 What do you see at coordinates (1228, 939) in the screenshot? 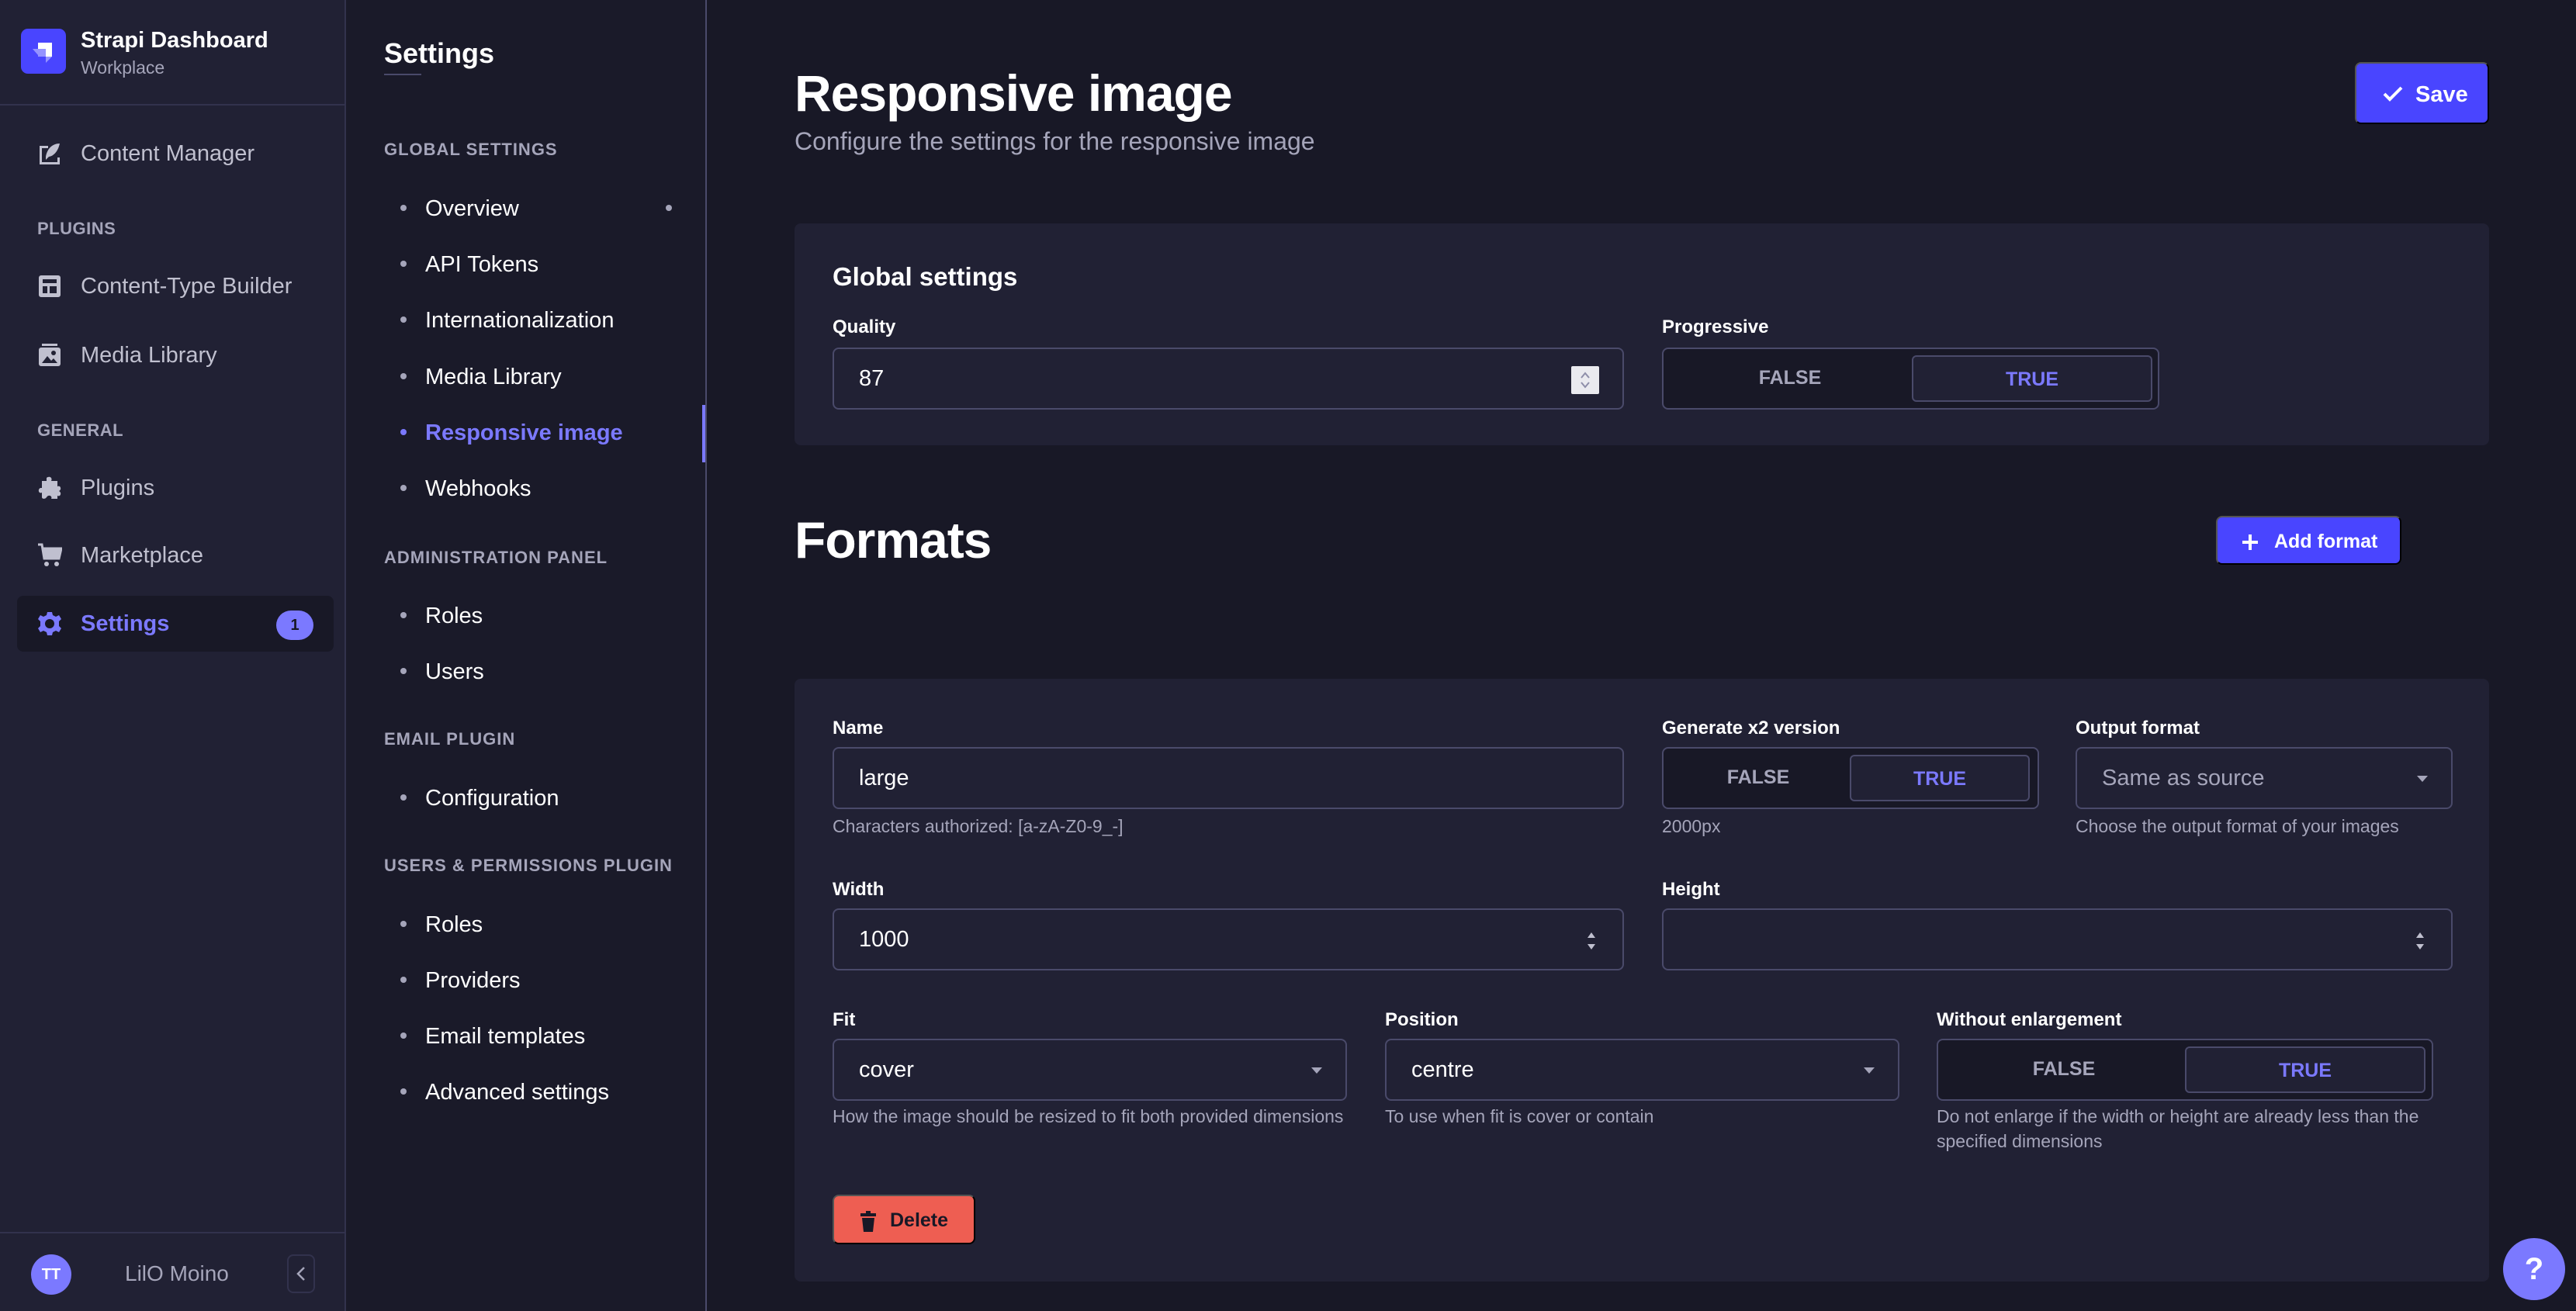
I see `width-input: 1000` at bounding box center [1228, 939].